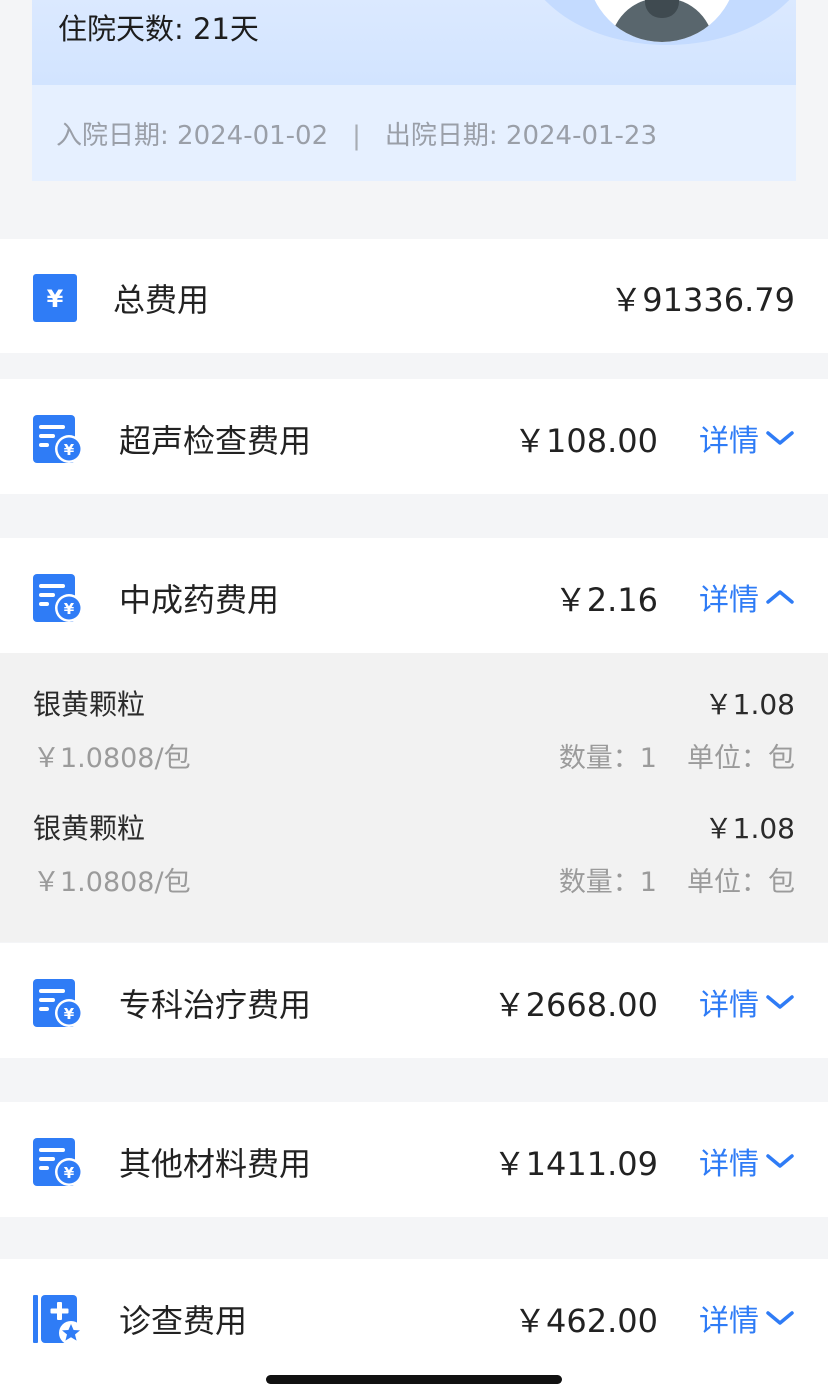 The image size is (828, 1384). I want to click on total-cost-label: 总费用, so click(161, 300).